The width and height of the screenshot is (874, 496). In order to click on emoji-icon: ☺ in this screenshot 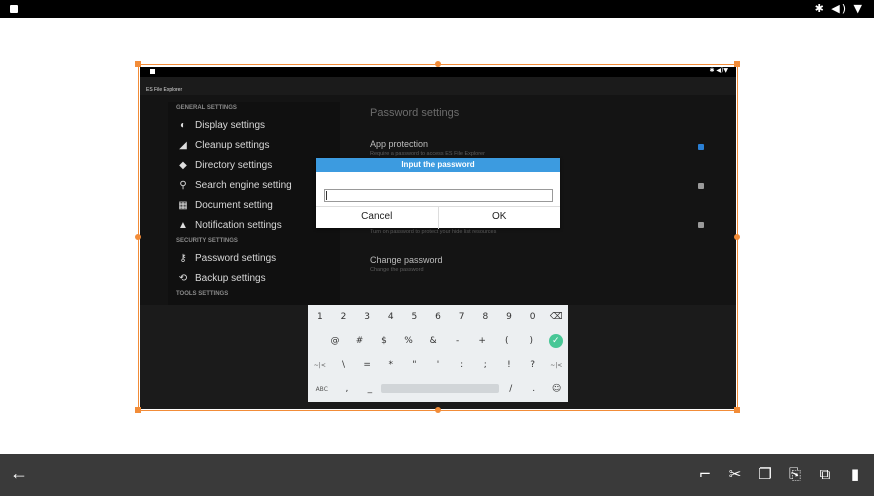, I will do `click(556, 389)`.